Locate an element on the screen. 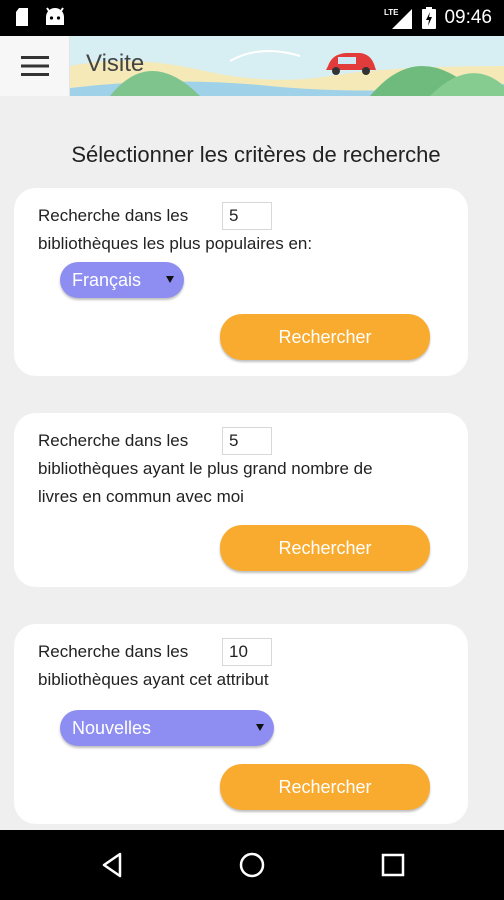 This screenshot has height=900, width=504. lte-signal-icon: LTE is located at coordinates (398, 18).